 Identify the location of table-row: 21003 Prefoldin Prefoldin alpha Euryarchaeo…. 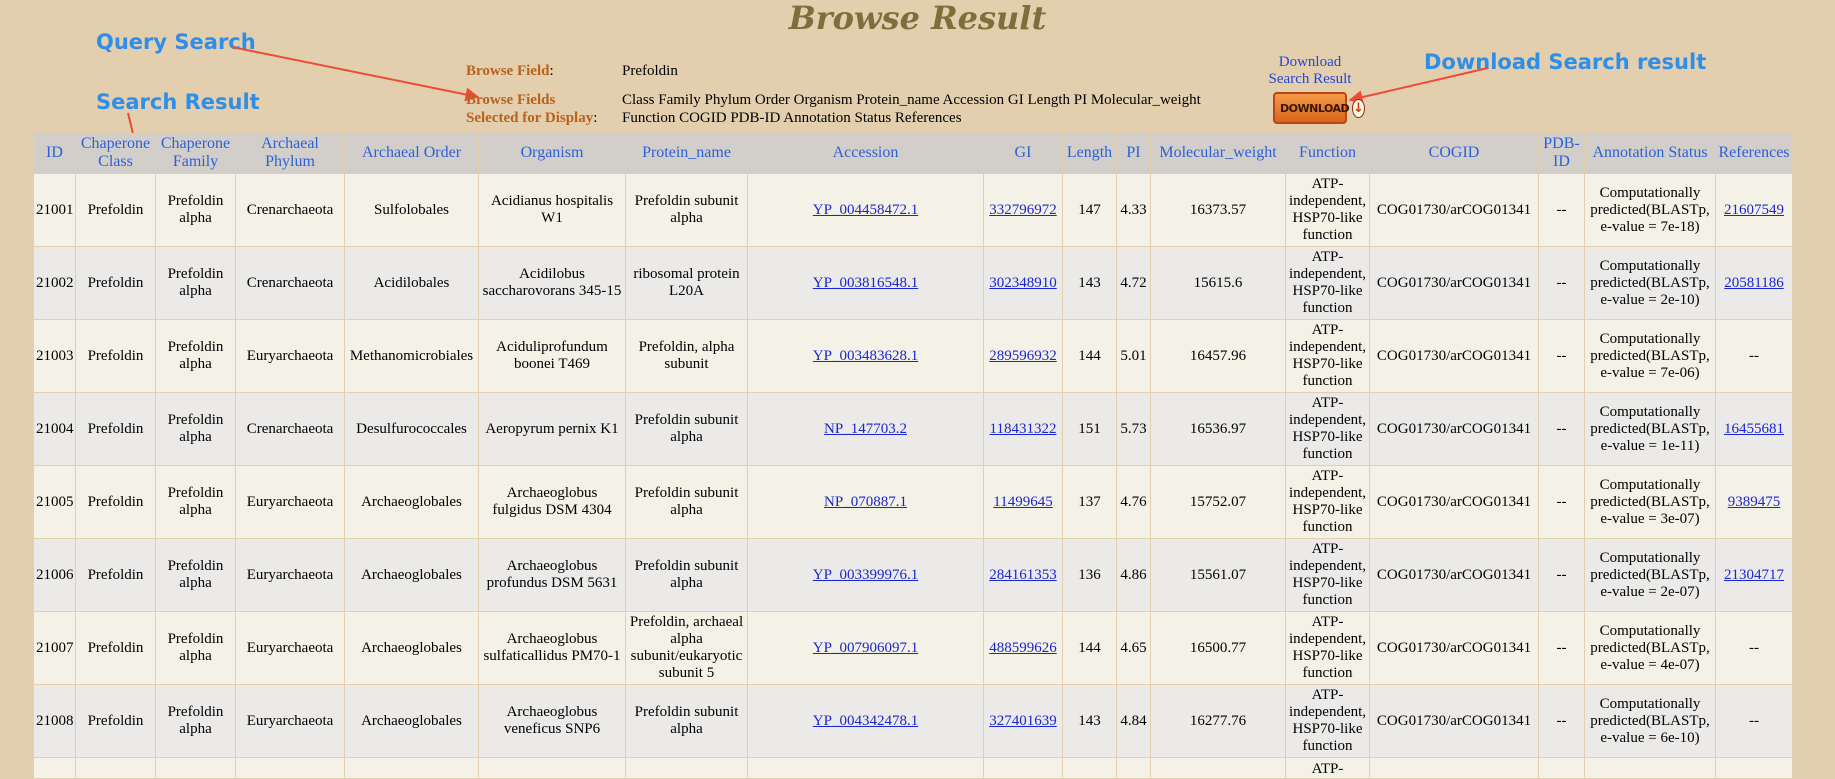
(913, 356).